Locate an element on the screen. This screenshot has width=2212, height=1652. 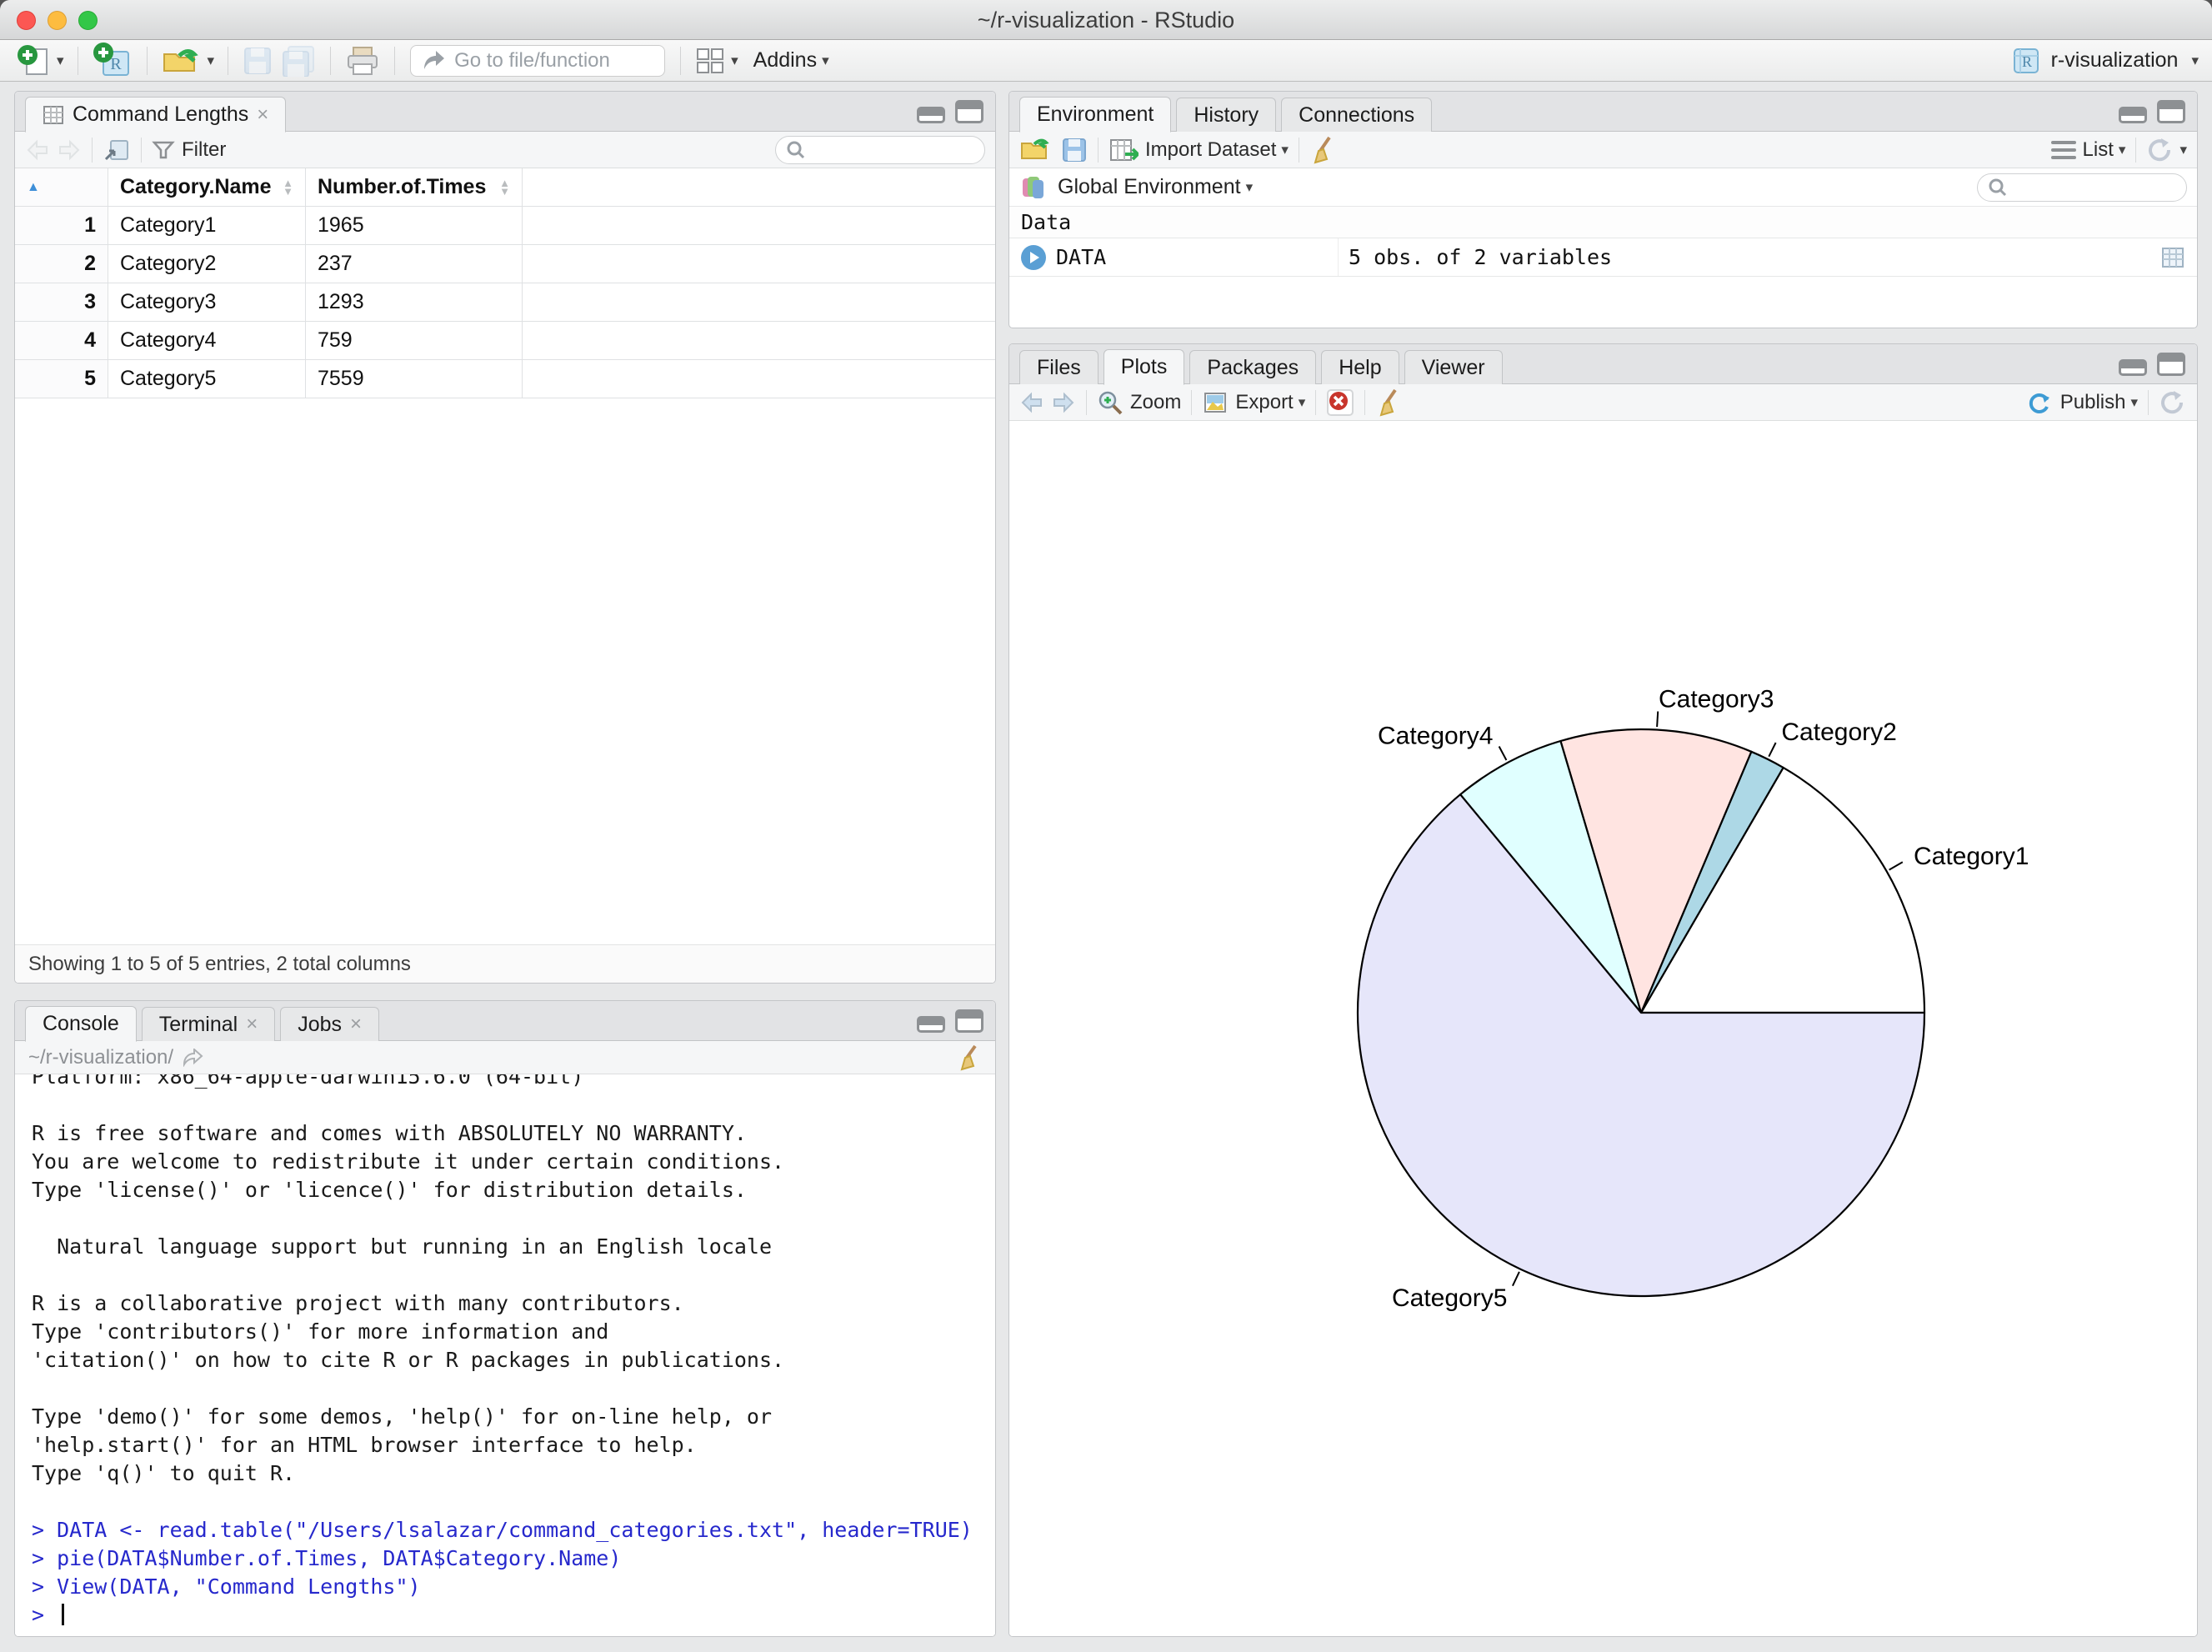
tab-terminal: Terminal × is located at coordinates (208, 1024).